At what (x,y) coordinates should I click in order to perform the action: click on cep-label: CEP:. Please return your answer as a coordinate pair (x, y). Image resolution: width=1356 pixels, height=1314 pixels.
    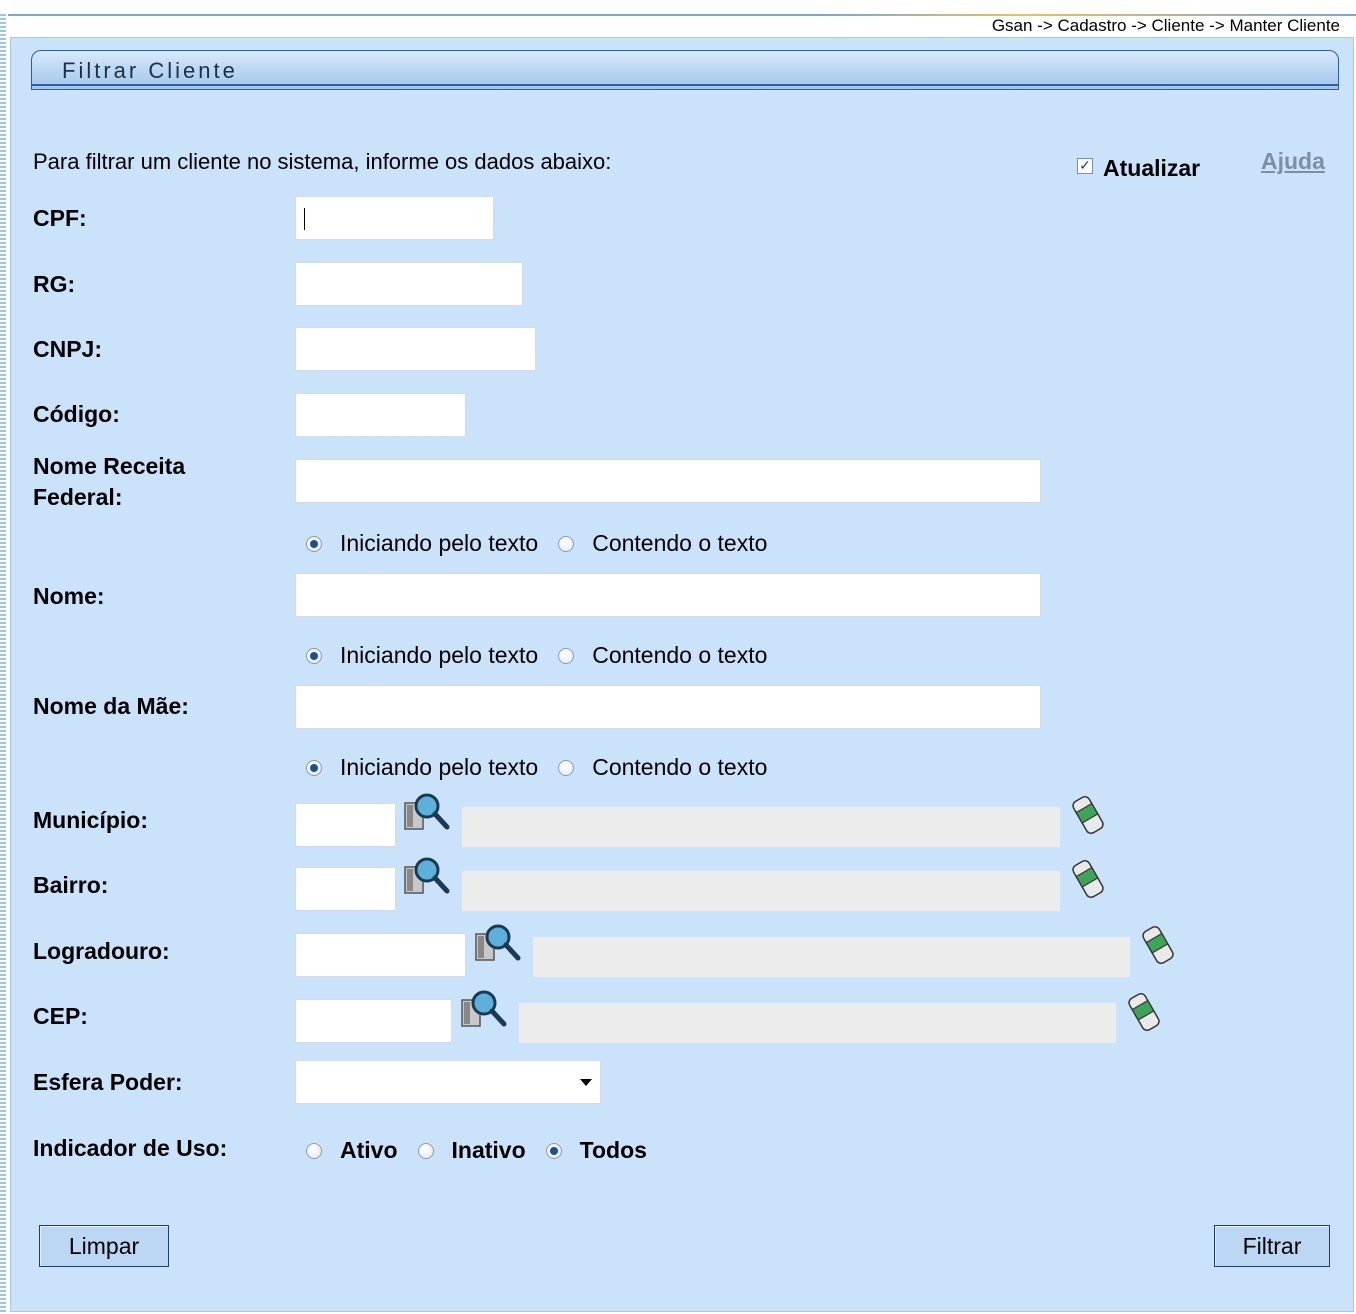
    Looking at the image, I should click on (60, 1016).